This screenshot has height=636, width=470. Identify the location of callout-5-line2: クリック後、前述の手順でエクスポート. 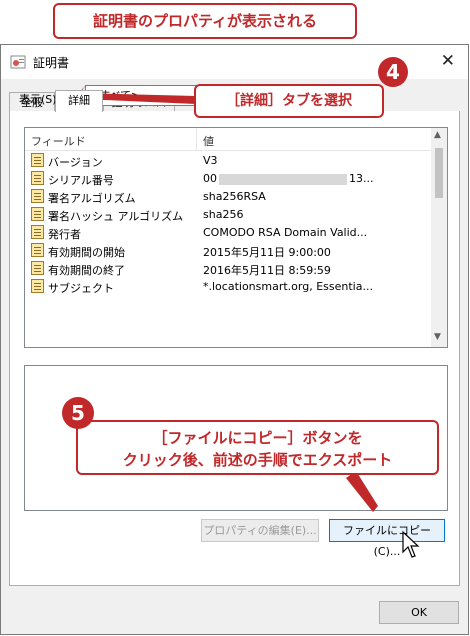
(257, 460).